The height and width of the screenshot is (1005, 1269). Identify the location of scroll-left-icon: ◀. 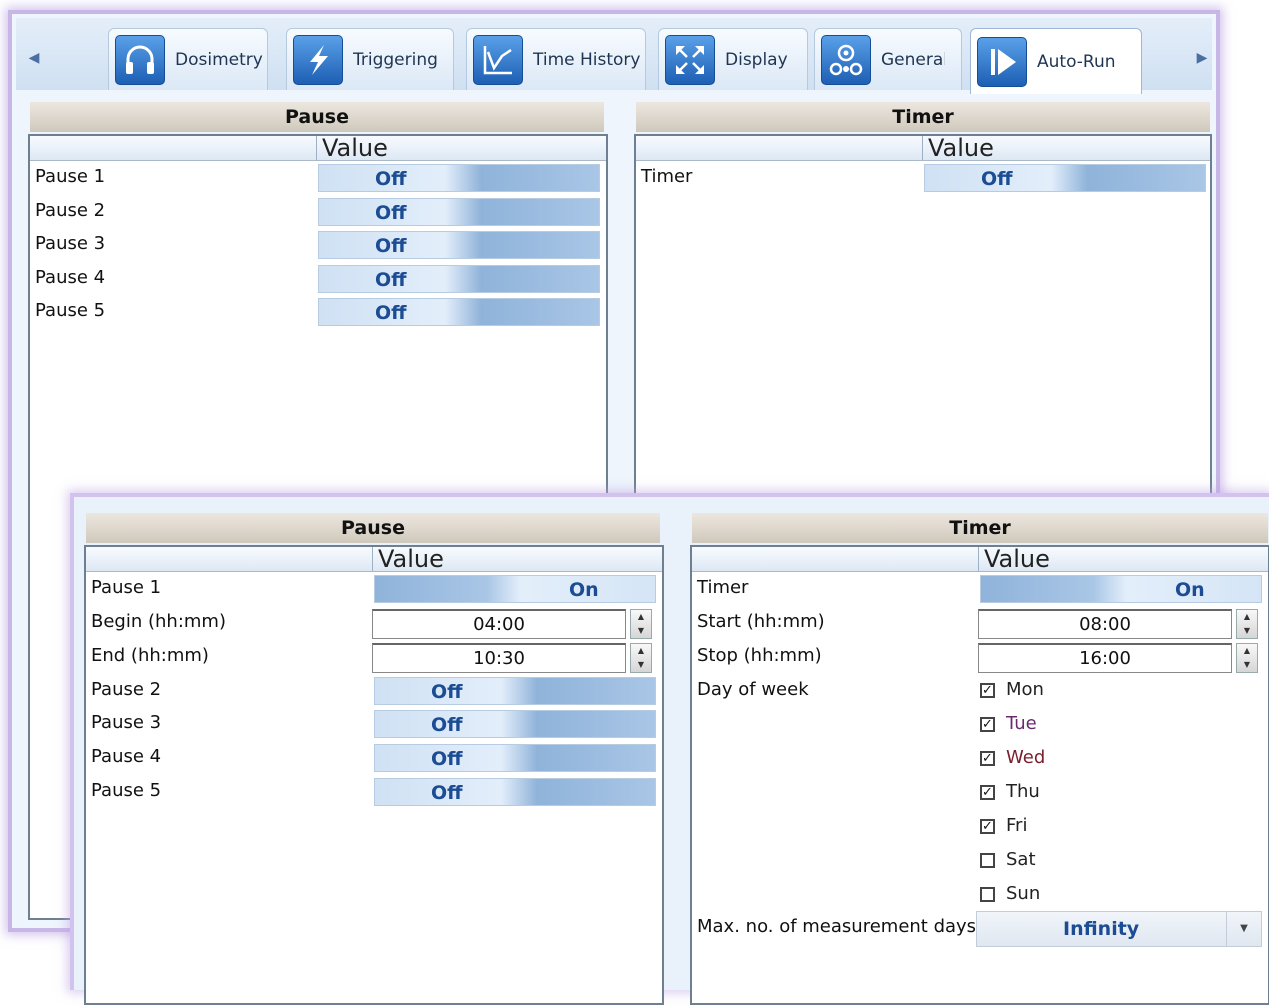
(34, 58).